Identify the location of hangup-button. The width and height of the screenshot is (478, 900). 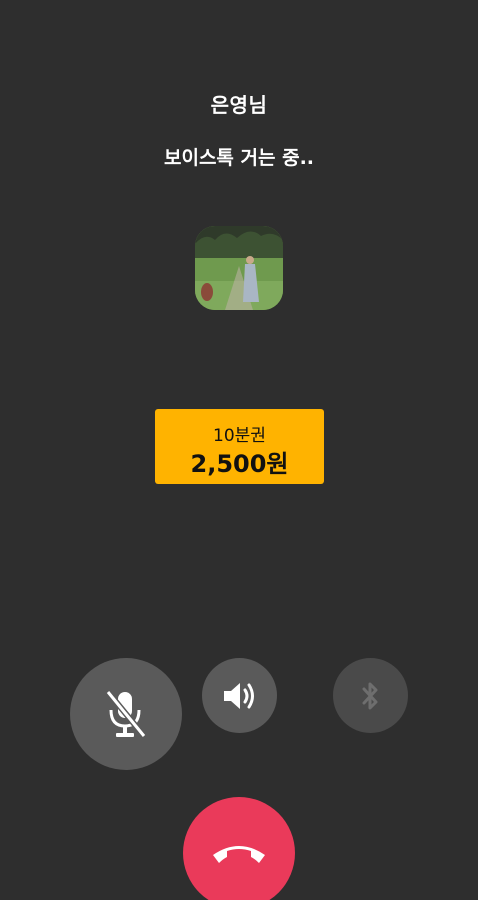
(239, 848).